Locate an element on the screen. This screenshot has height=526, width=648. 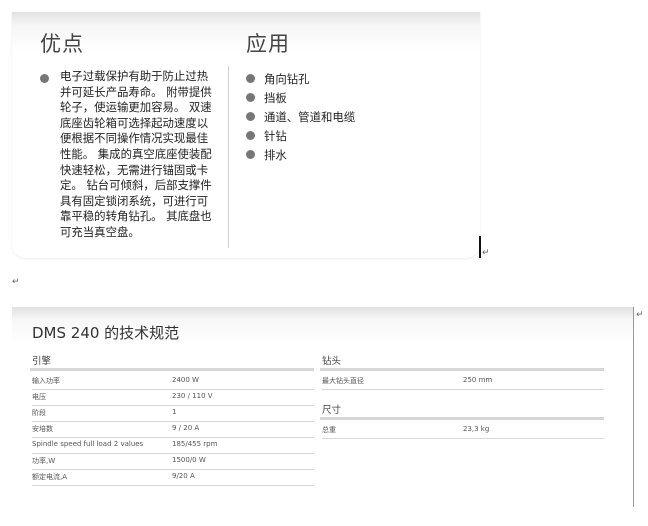
spec-label: 总重 is located at coordinates (329, 430).